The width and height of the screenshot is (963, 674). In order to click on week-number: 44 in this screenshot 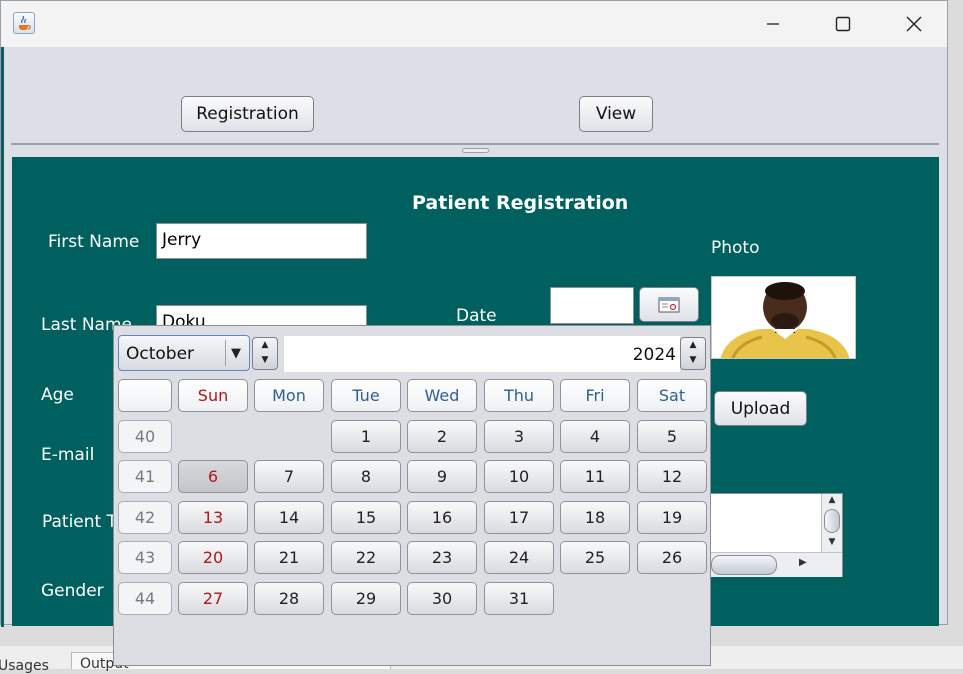, I will do `click(145, 598)`.